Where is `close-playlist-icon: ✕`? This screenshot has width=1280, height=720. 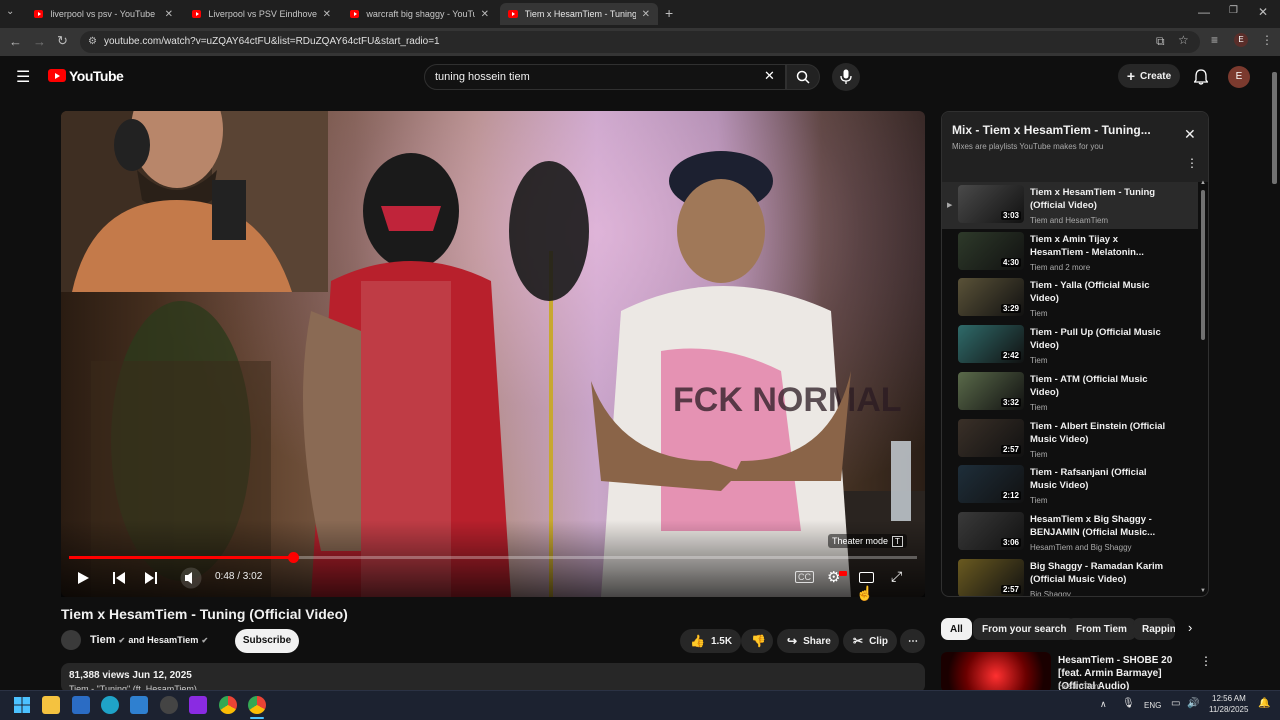 close-playlist-icon: ✕ is located at coordinates (1190, 134).